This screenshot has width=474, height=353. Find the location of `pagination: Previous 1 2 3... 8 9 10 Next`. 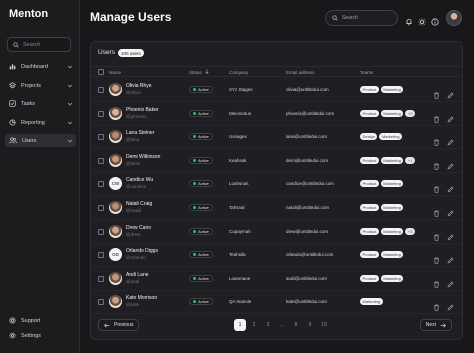

pagination: Previous 1 2 3... 8 9 10 Next is located at coordinates (276, 326).